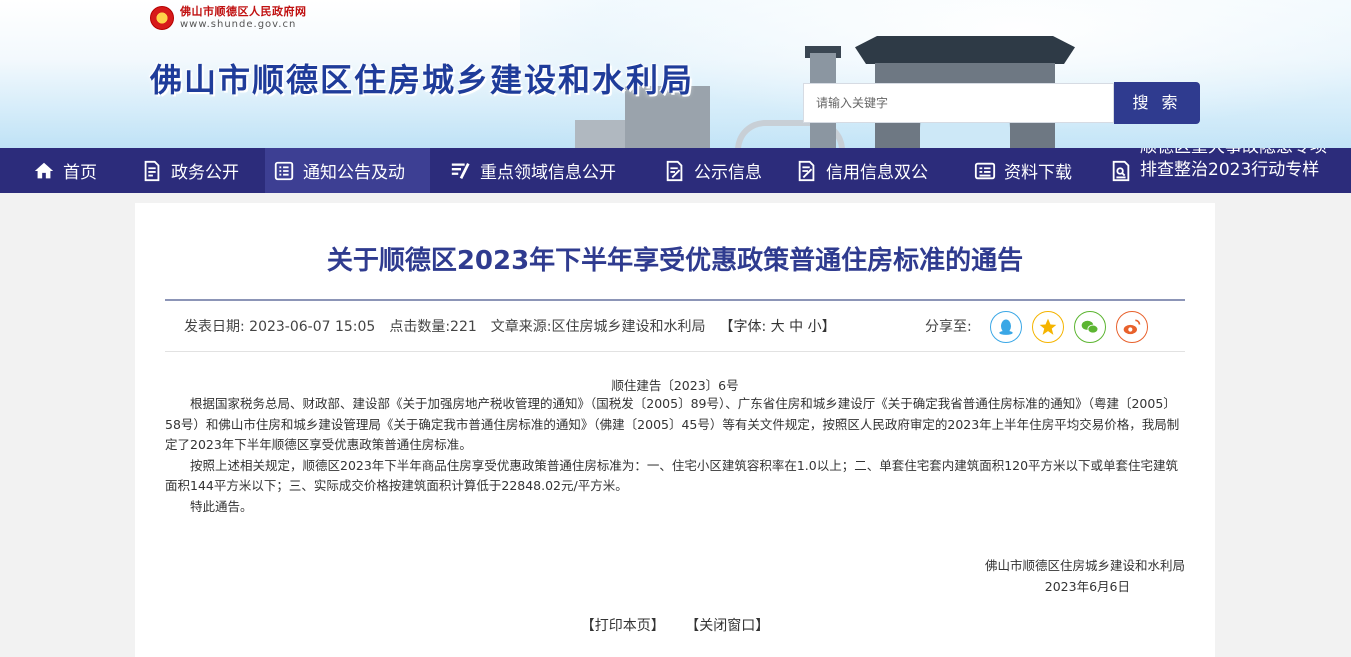 Image resolution: width=1351 pixels, height=657 pixels. What do you see at coordinates (284, 170) in the screenshot?
I see `list-icon` at bounding box center [284, 170].